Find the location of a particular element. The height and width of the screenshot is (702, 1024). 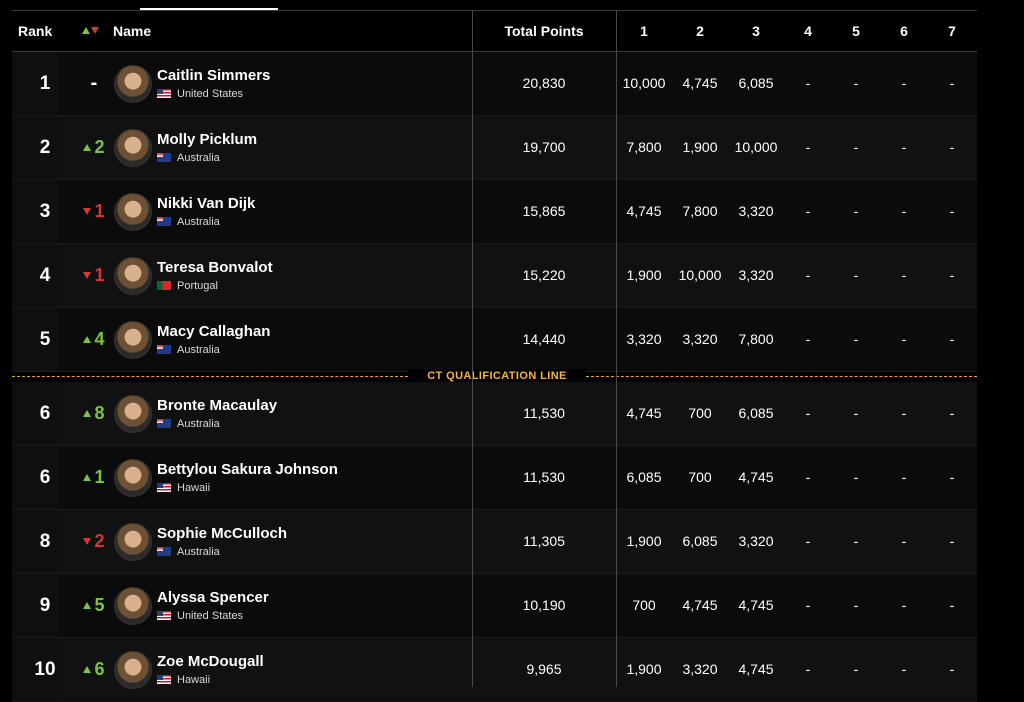

rank-cell: 10 is located at coordinates (45, 669).